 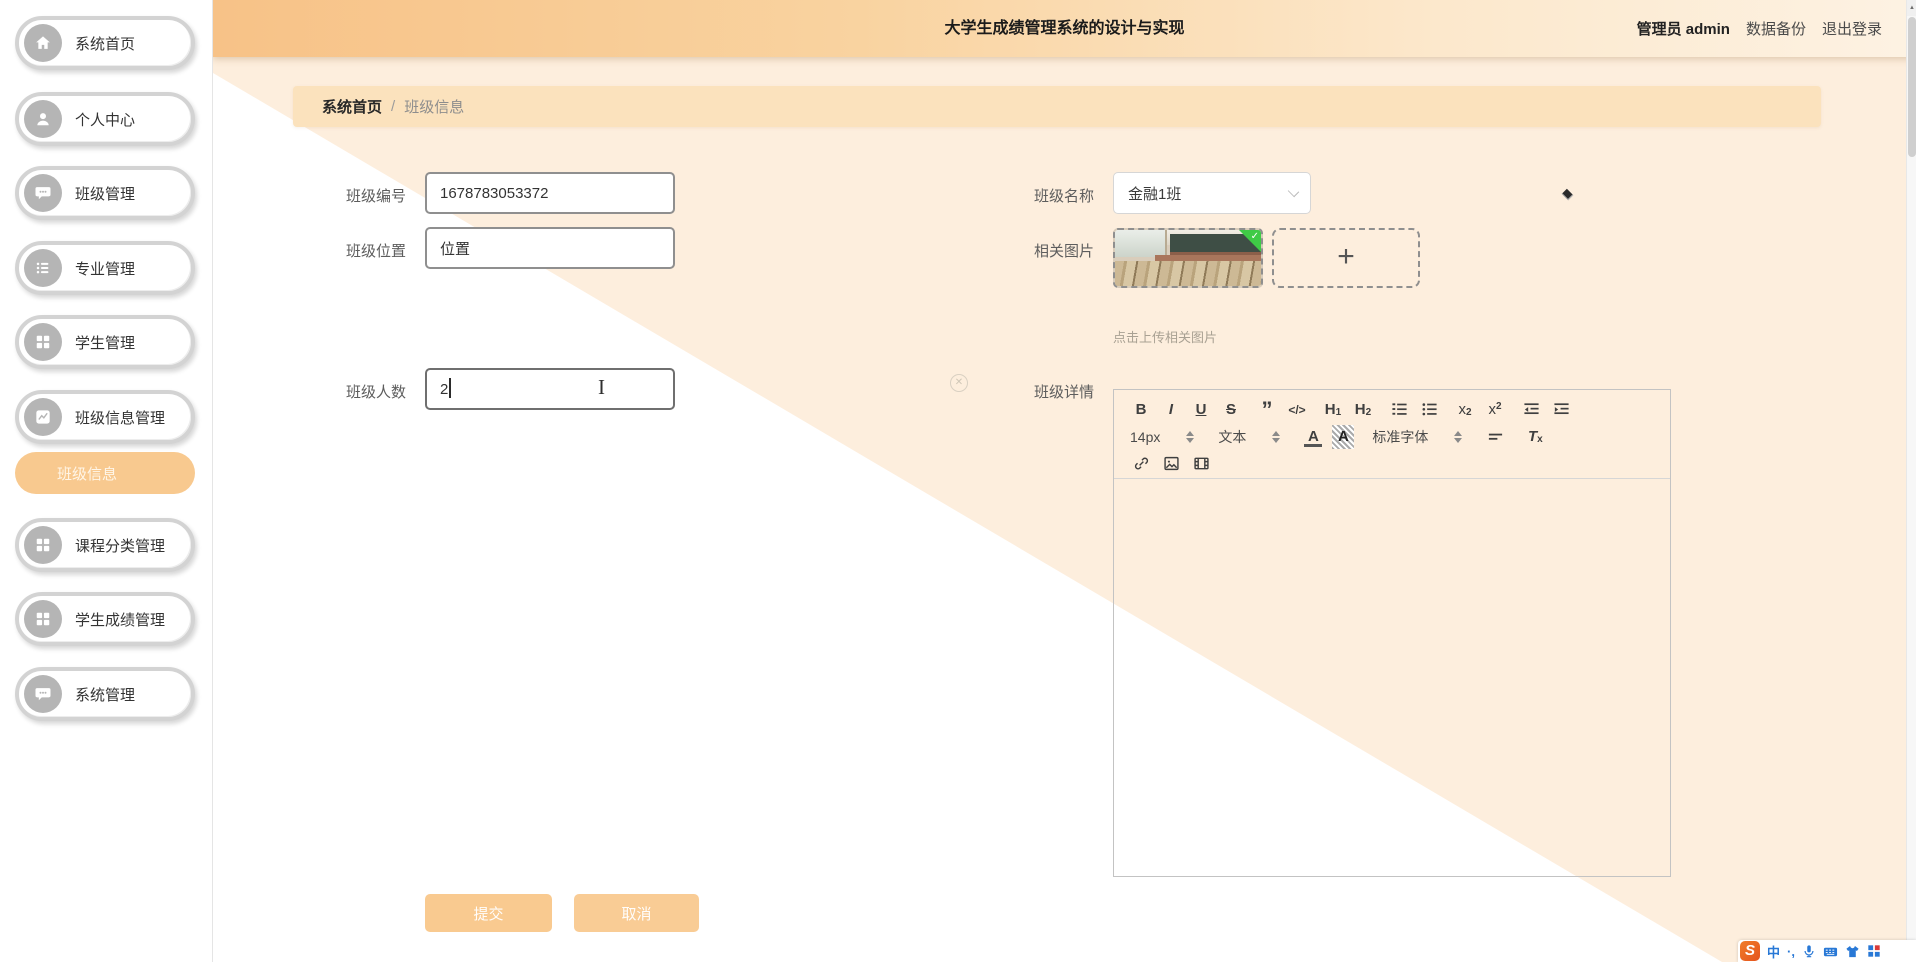 What do you see at coordinates (1561, 410) in the screenshot?
I see `indent-icon` at bounding box center [1561, 410].